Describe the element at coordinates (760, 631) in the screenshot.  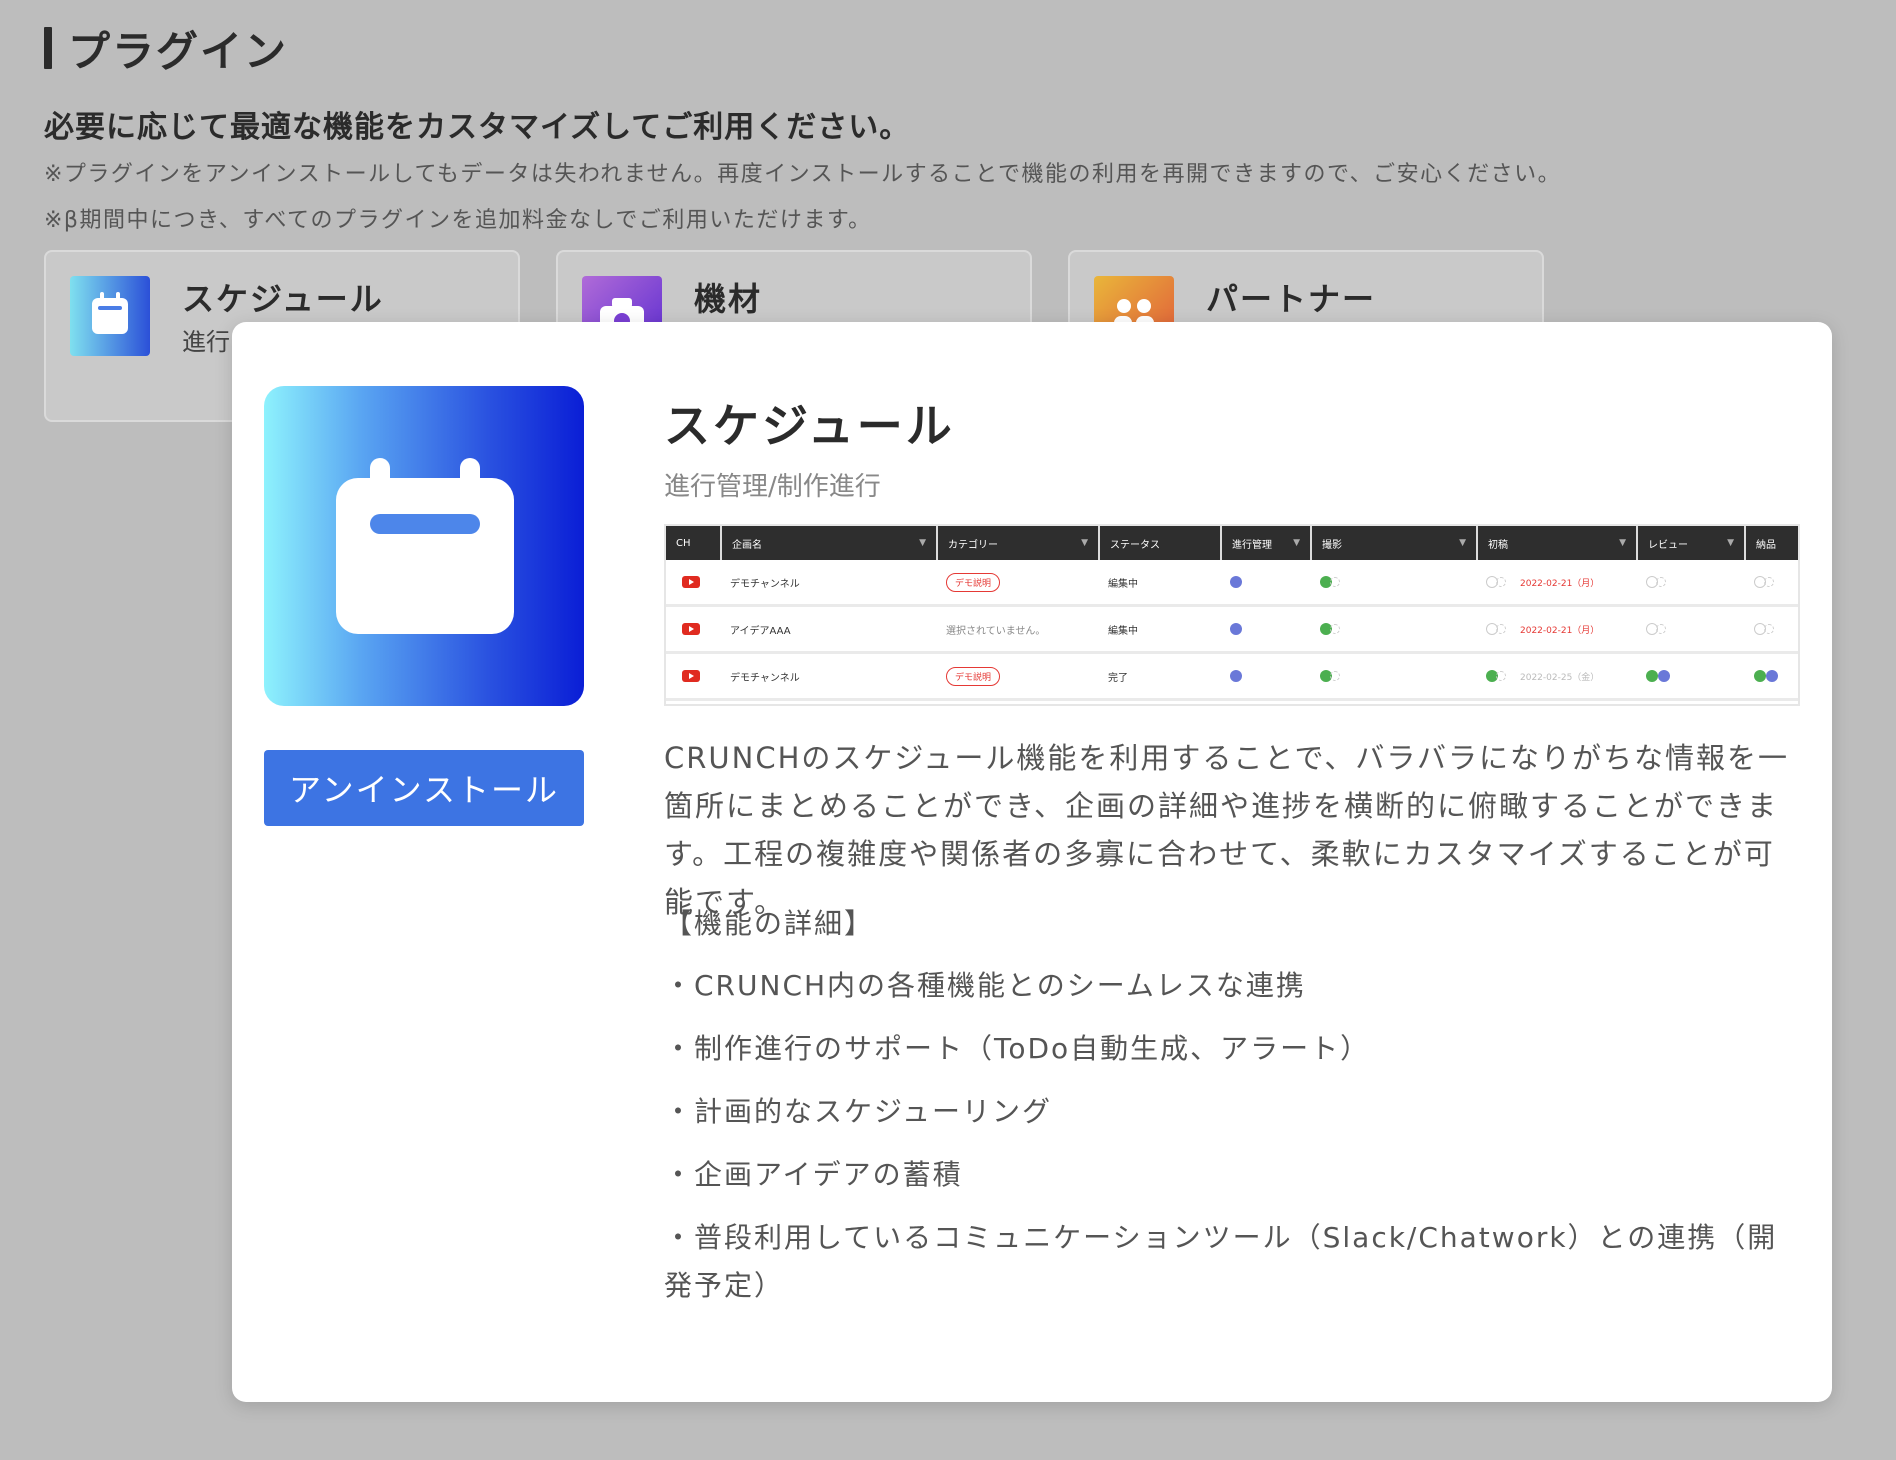
I see `preview-cell-name: アイデアAAA` at that location.